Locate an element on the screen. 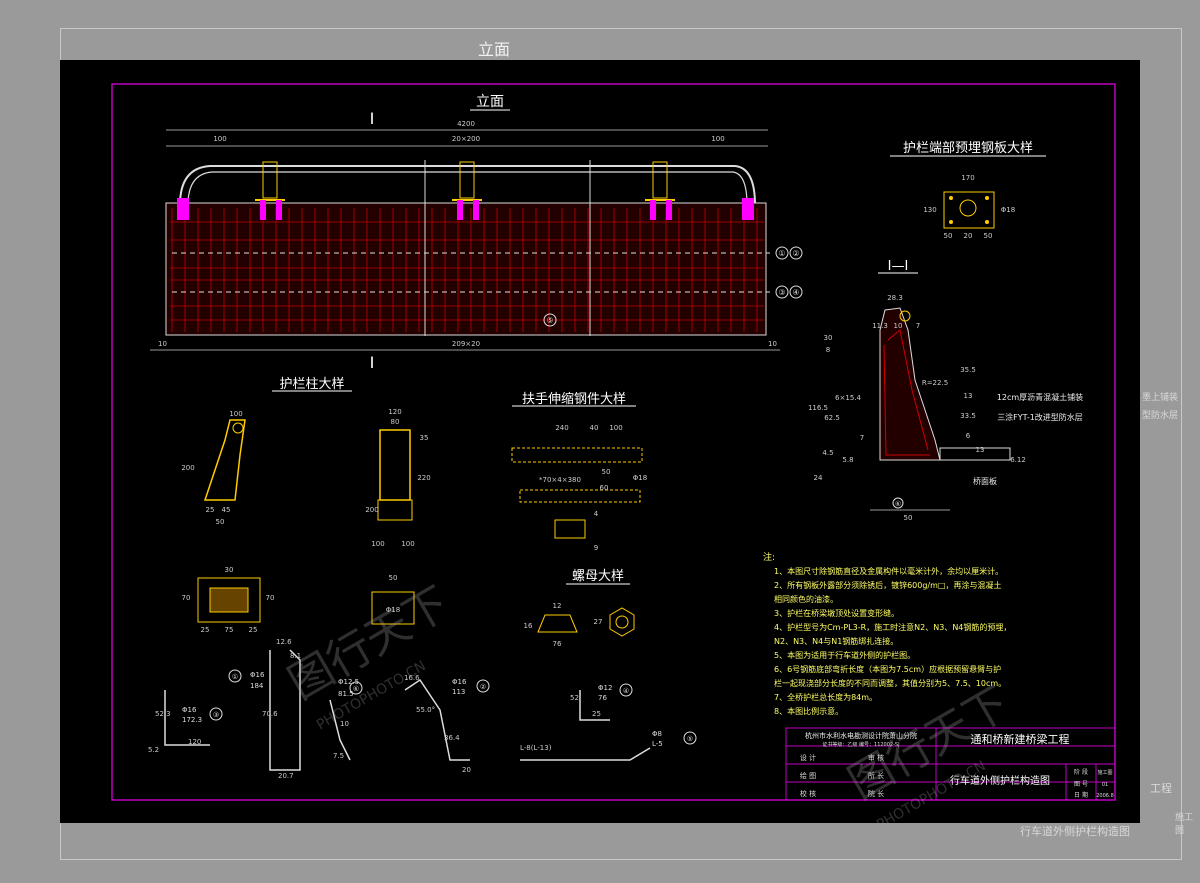 Image resolution: width=1200 pixels, height=883 pixels. post-dim: 25 is located at coordinates (210, 510).